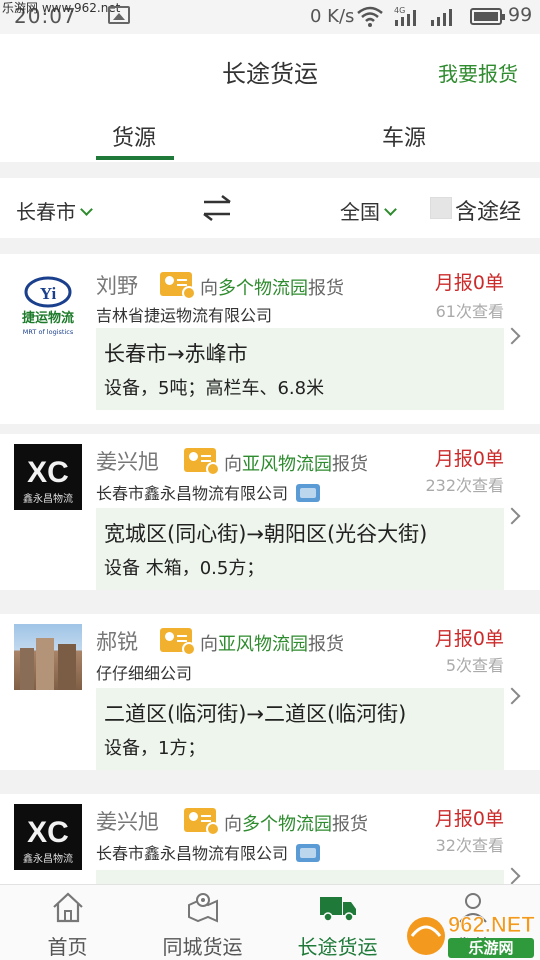  I want to click on from-city-select: 长春市, so click(54, 210).